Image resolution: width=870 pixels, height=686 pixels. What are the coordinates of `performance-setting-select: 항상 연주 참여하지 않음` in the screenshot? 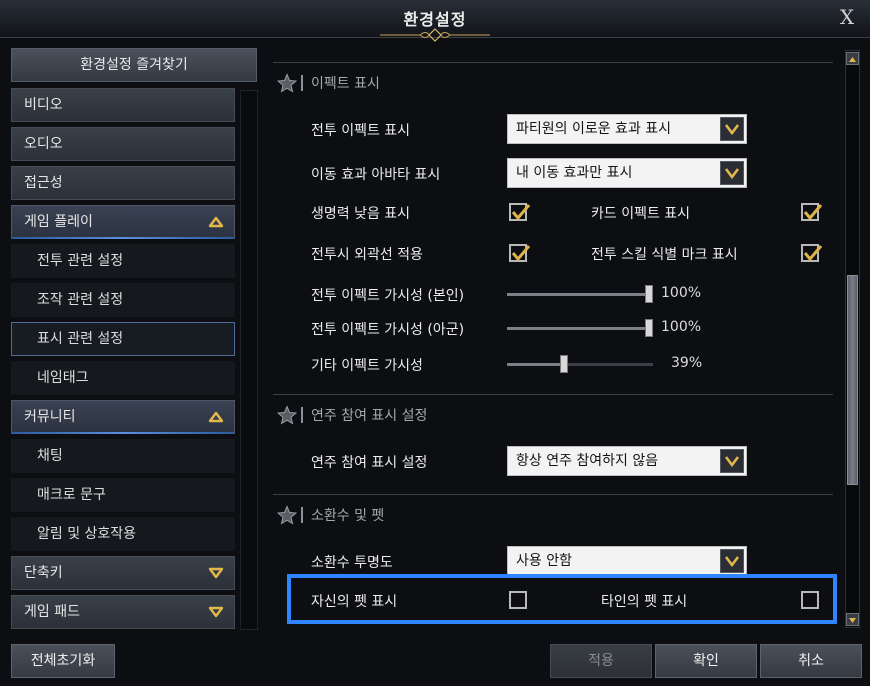 It's located at (627, 461).